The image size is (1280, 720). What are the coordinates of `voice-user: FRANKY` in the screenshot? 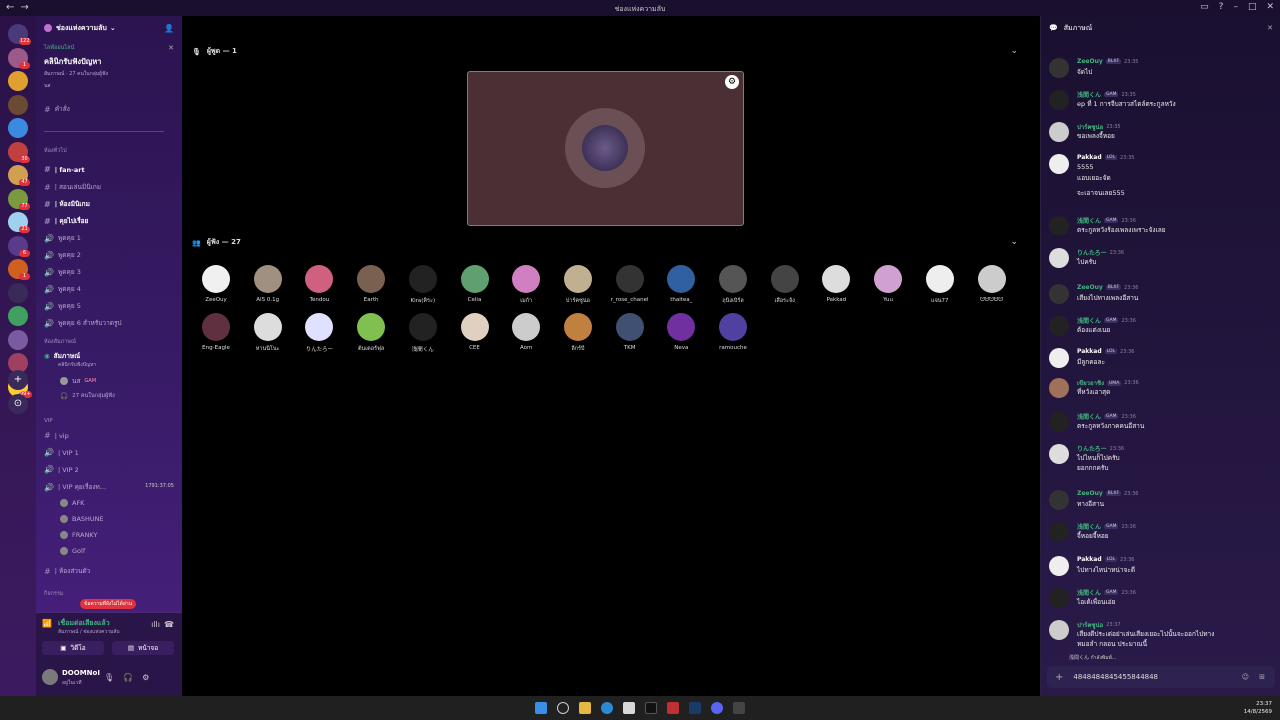 It's located at (78, 535).